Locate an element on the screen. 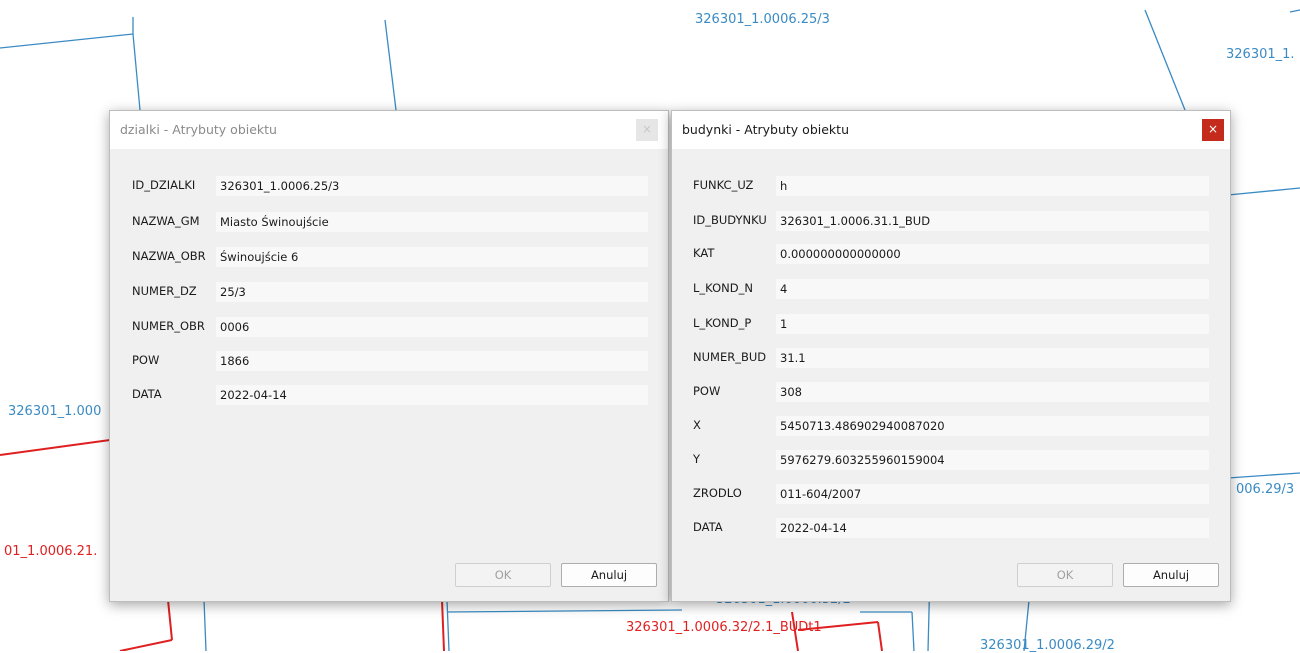 The image size is (1300, 653). field-value-input: 31.1 is located at coordinates (992, 358).